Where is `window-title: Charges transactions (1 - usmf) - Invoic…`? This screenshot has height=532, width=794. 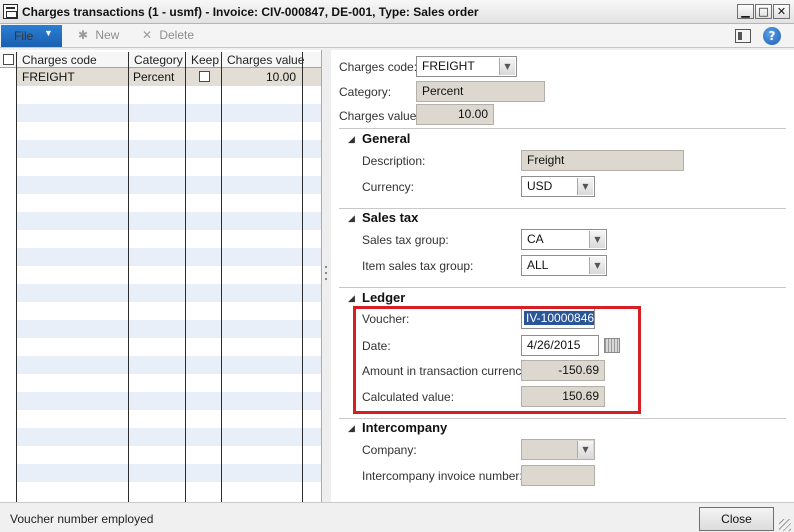
window-title: Charges transactions (1 - usmf) - Invoic… is located at coordinates (250, 12).